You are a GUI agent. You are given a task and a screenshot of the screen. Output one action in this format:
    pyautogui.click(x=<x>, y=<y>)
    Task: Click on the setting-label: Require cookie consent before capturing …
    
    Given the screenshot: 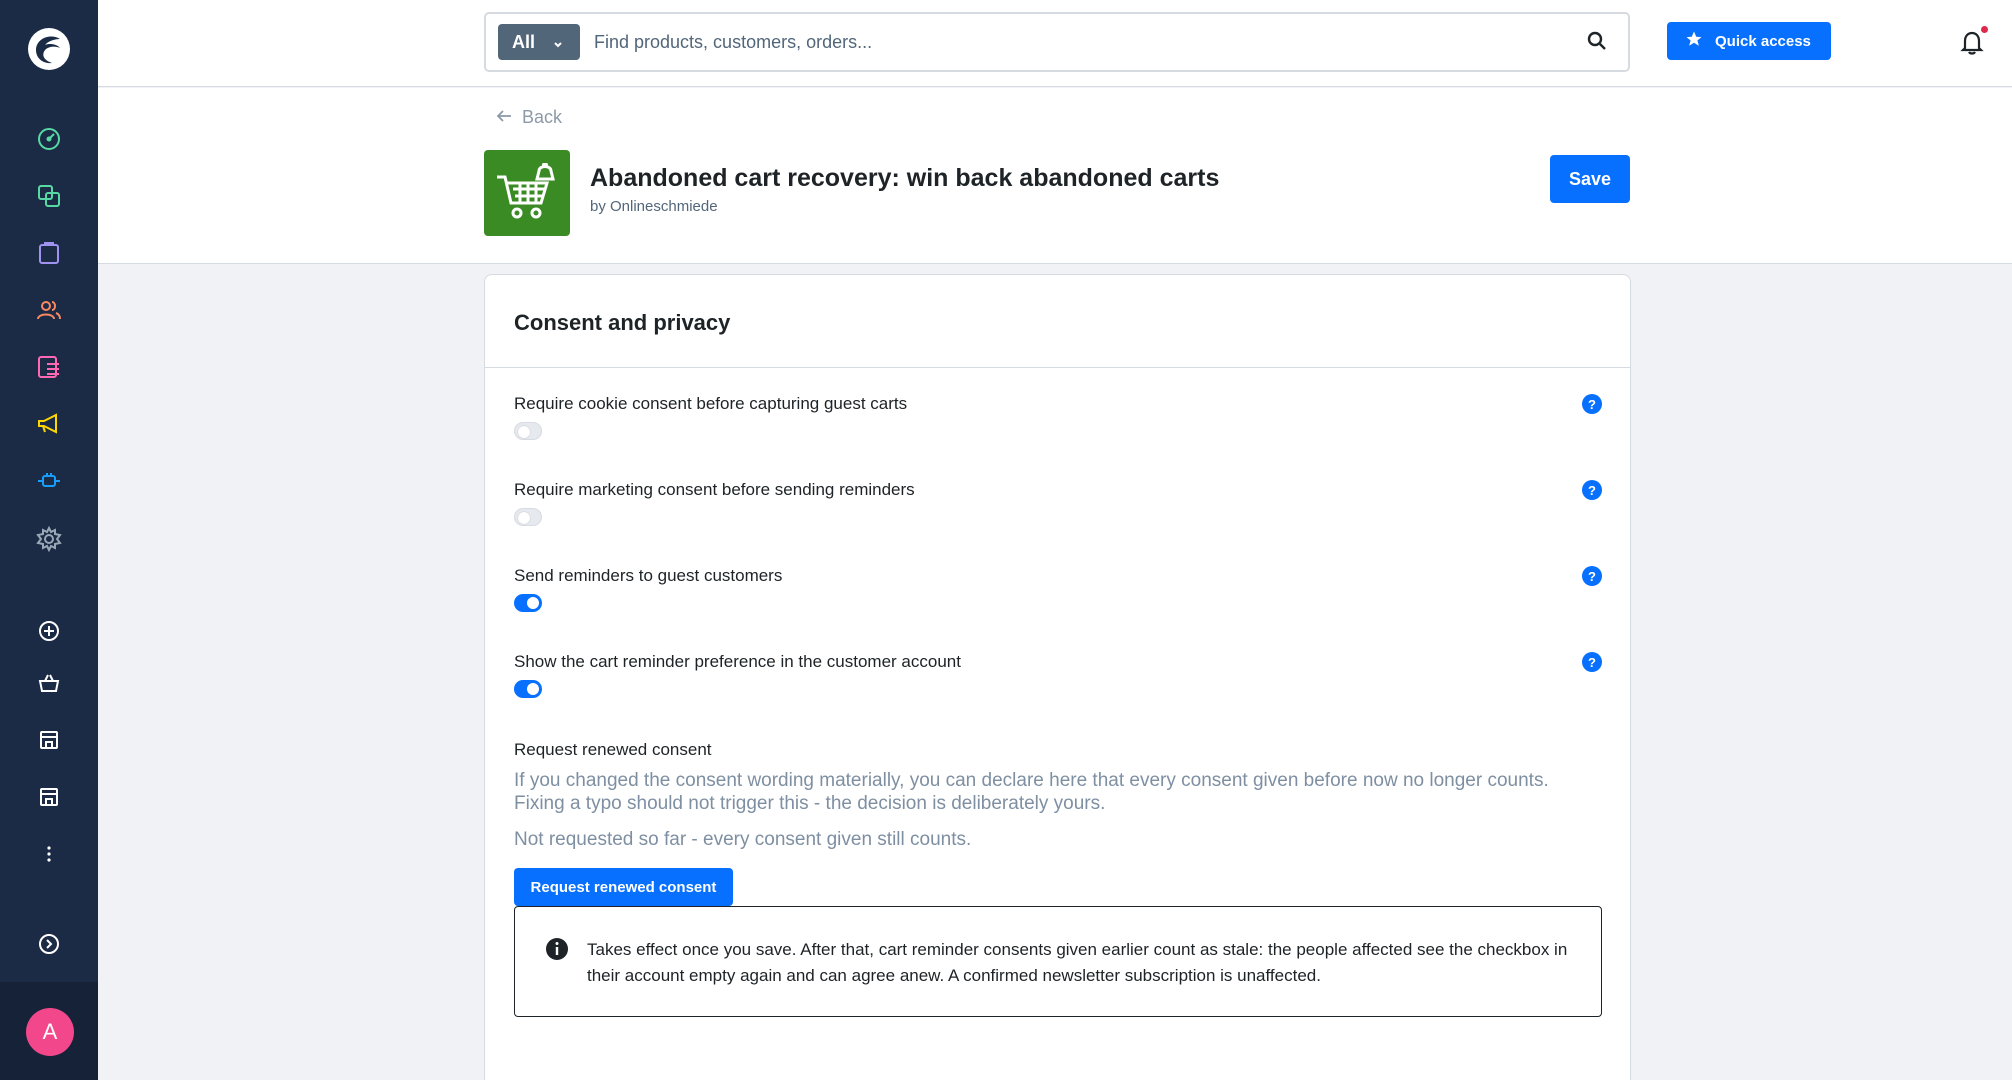 What is the action you would take?
    pyautogui.click(x=711, y=403)
    